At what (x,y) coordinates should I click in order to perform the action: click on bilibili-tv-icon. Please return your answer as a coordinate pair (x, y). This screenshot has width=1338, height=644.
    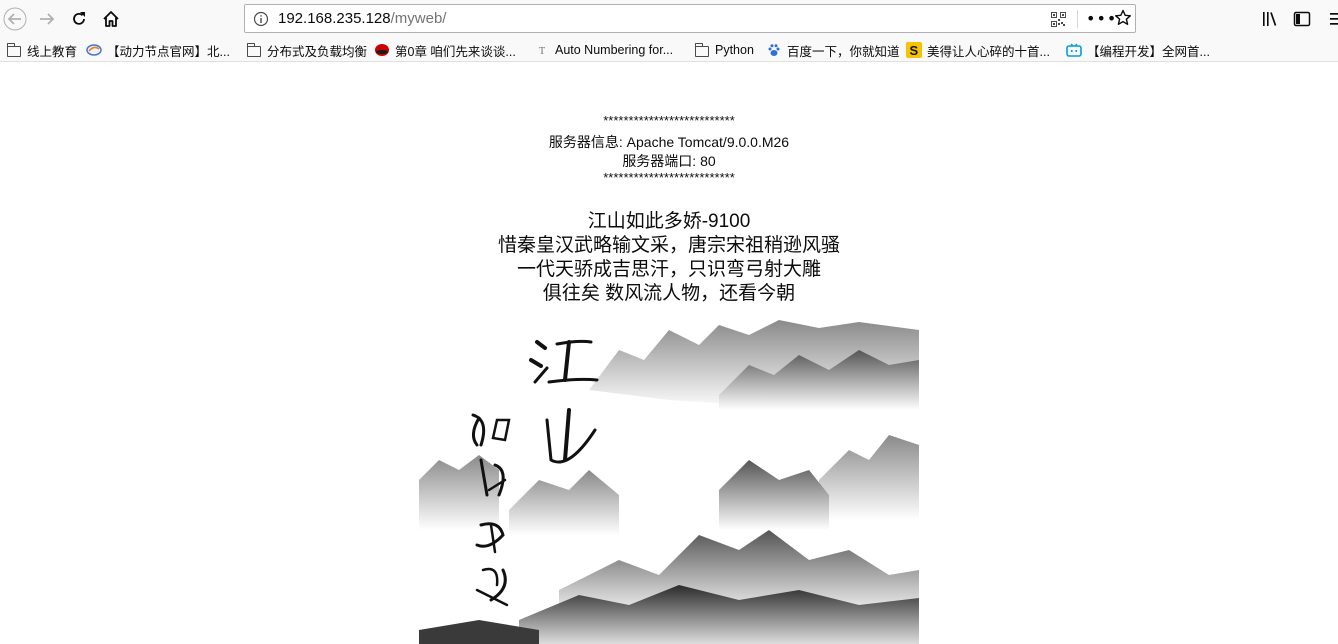
    Looking at the image, I should click on (1074, 50).